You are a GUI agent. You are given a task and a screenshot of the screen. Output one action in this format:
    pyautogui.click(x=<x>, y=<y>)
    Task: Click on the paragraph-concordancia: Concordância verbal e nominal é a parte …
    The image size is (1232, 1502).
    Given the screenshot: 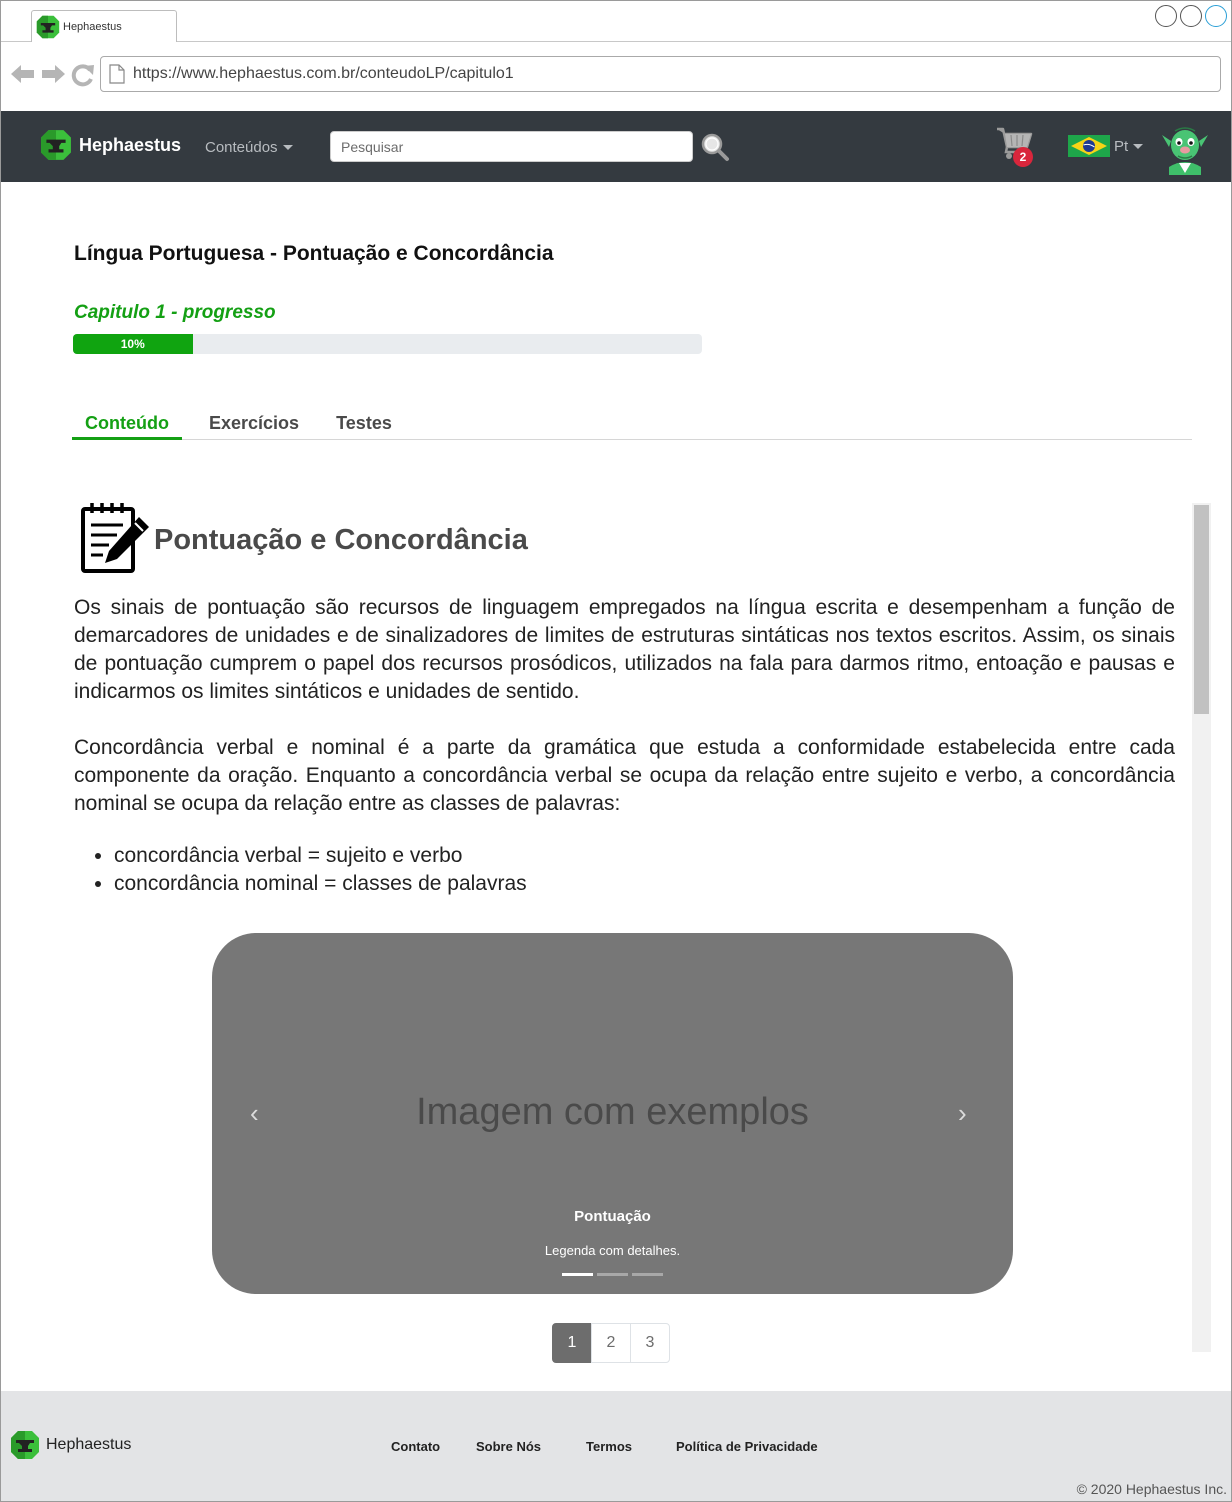 What is the action you would take?
    pyautogui.click(x=624, y=775)
    